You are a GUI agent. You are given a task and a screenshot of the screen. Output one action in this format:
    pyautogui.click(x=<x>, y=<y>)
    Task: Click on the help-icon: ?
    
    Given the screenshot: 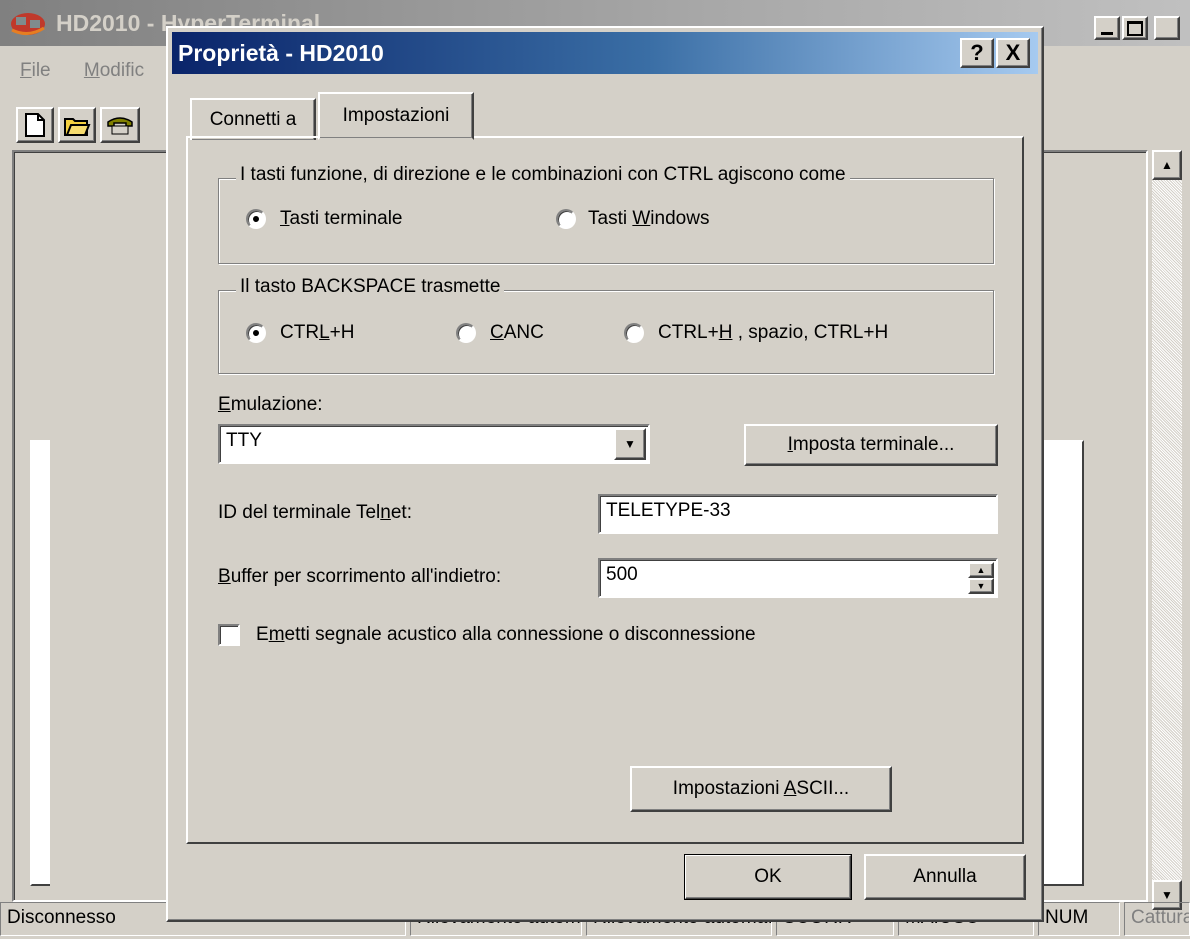 What is the action you would take?
    pyautogui.click(x=977, y=52)
    